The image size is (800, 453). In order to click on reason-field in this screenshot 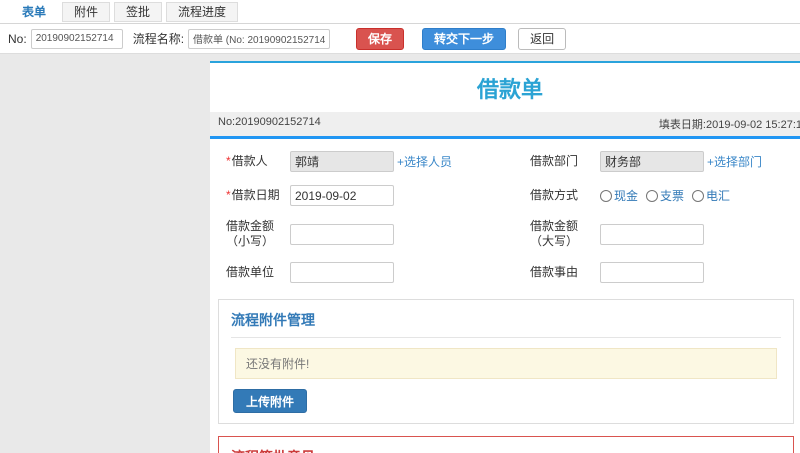, I will do `click(700, 272)`.